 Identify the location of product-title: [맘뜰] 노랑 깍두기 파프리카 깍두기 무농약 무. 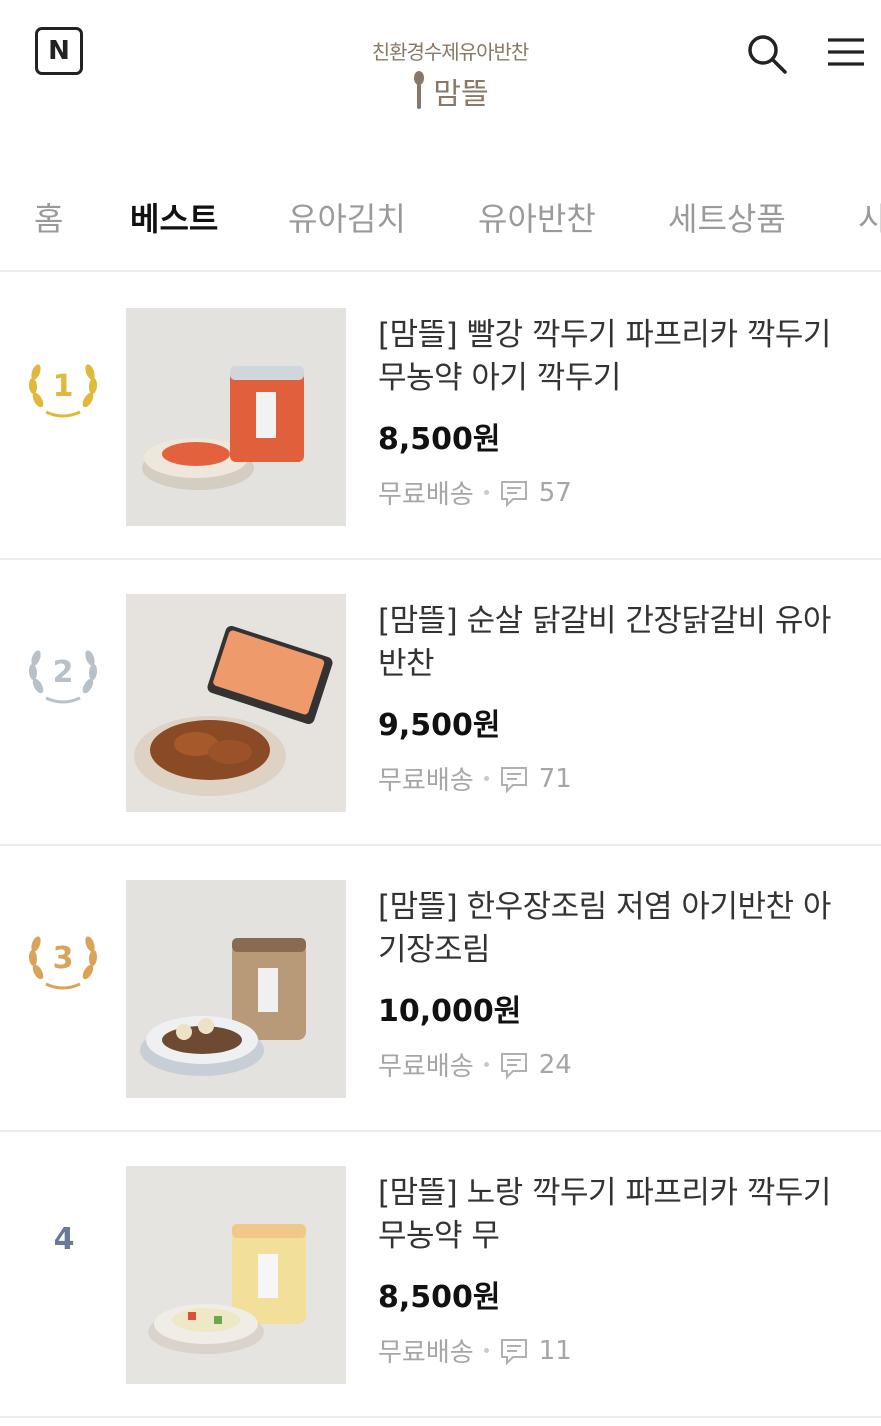
(613, 1215).